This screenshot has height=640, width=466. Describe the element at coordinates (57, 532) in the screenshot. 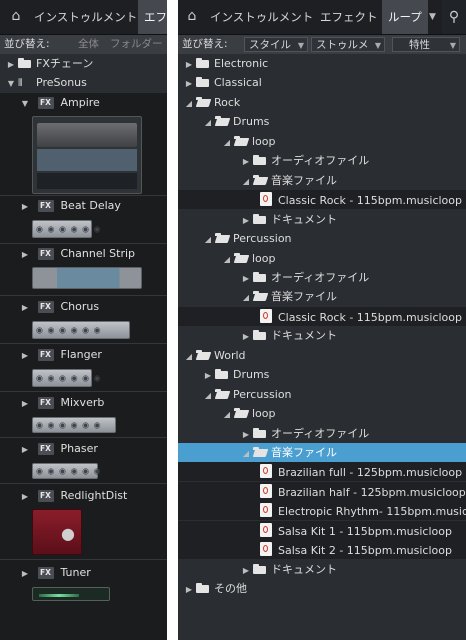

I see `plugin-thumbnail-redlightdist` at that location.